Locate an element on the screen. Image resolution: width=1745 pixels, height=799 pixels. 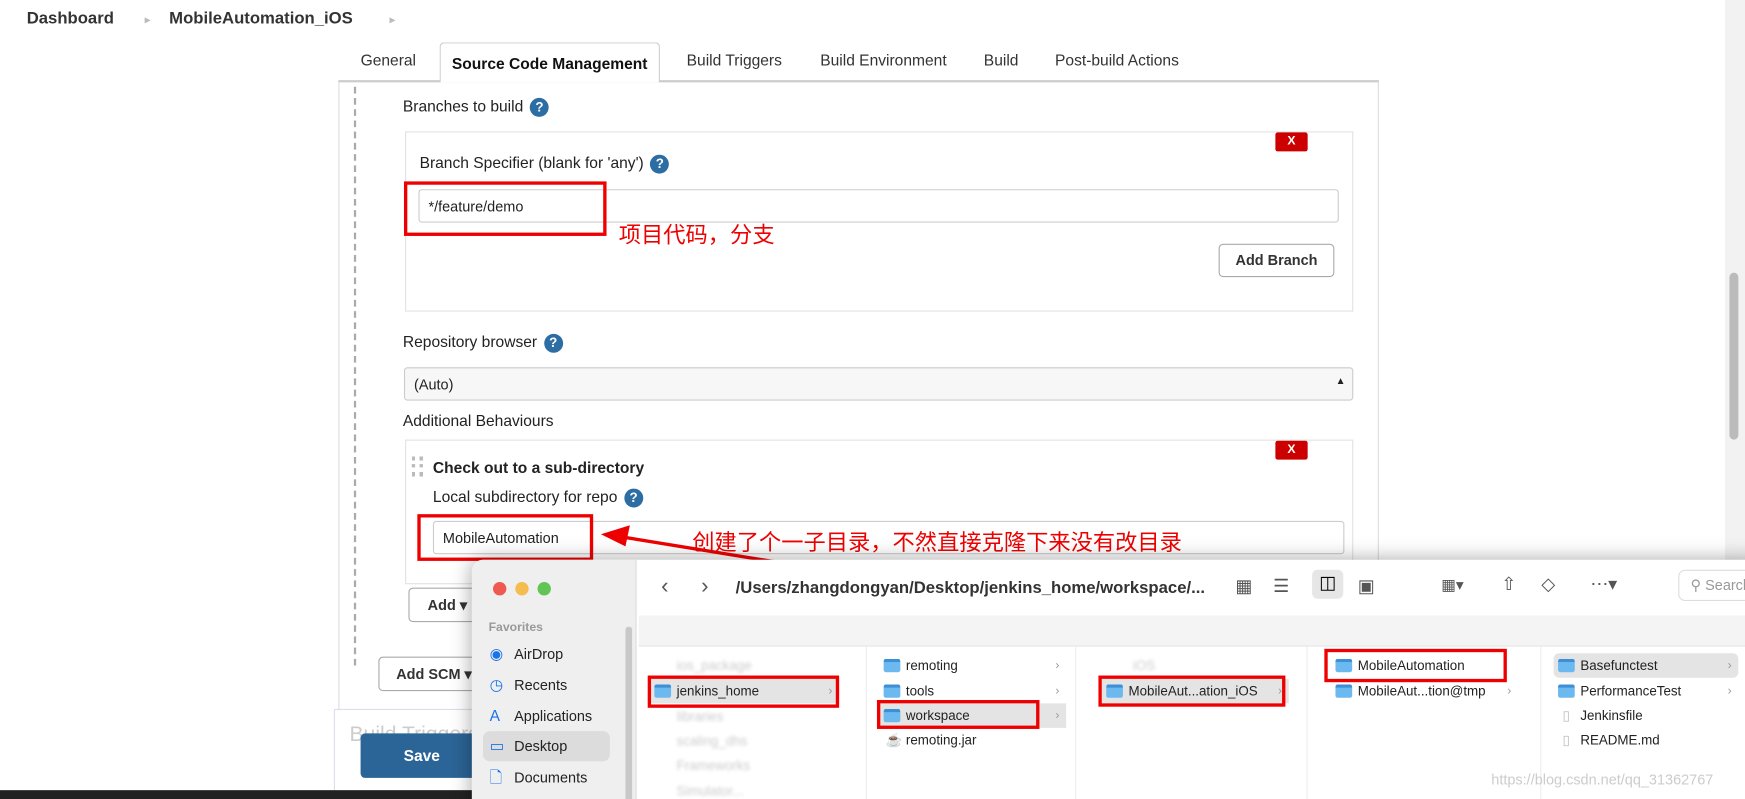
sidebar-item-airdrop: ◉ AirDrop is located at coordinates (546, 654).